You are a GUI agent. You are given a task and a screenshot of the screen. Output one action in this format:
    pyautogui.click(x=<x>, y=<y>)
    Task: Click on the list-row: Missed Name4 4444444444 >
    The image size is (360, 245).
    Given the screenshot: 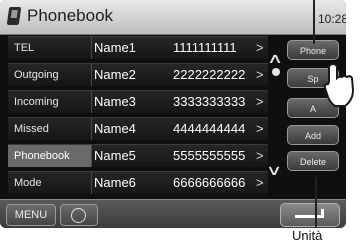 What is the action you would take?
    pyautogui.click(x=138, y=128)
    